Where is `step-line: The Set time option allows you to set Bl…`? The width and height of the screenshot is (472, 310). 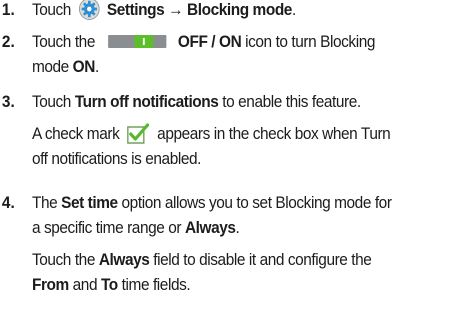 step-line: The Set time option allows you to set Bl… is located at coordinates (251, 203).